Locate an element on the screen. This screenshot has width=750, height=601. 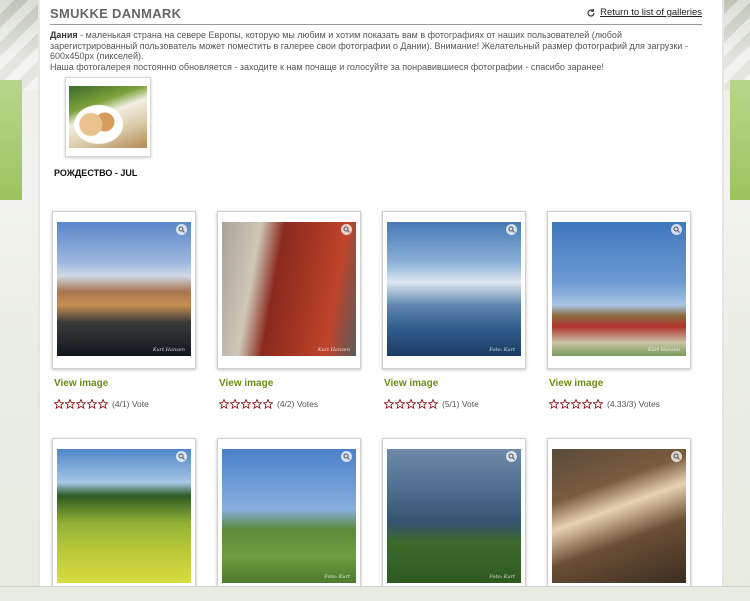
return-link-label: Return to list of galleries is located at coordinates (651, 12).